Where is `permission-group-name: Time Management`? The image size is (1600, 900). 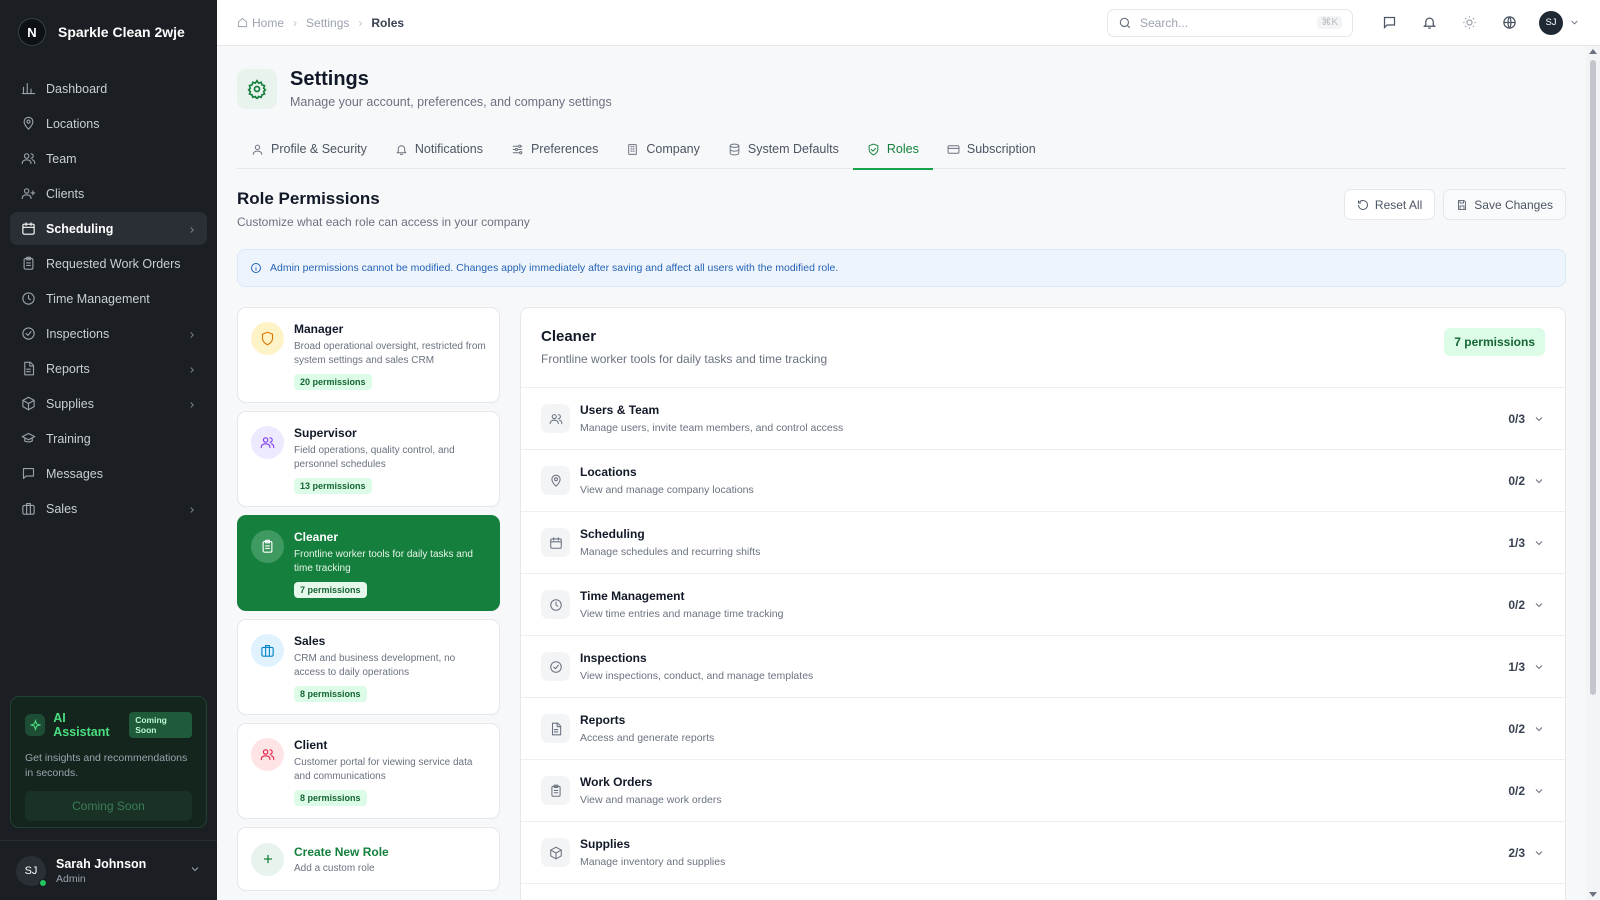 permission-group-name: Time Management is located at coordinates (632, 596).